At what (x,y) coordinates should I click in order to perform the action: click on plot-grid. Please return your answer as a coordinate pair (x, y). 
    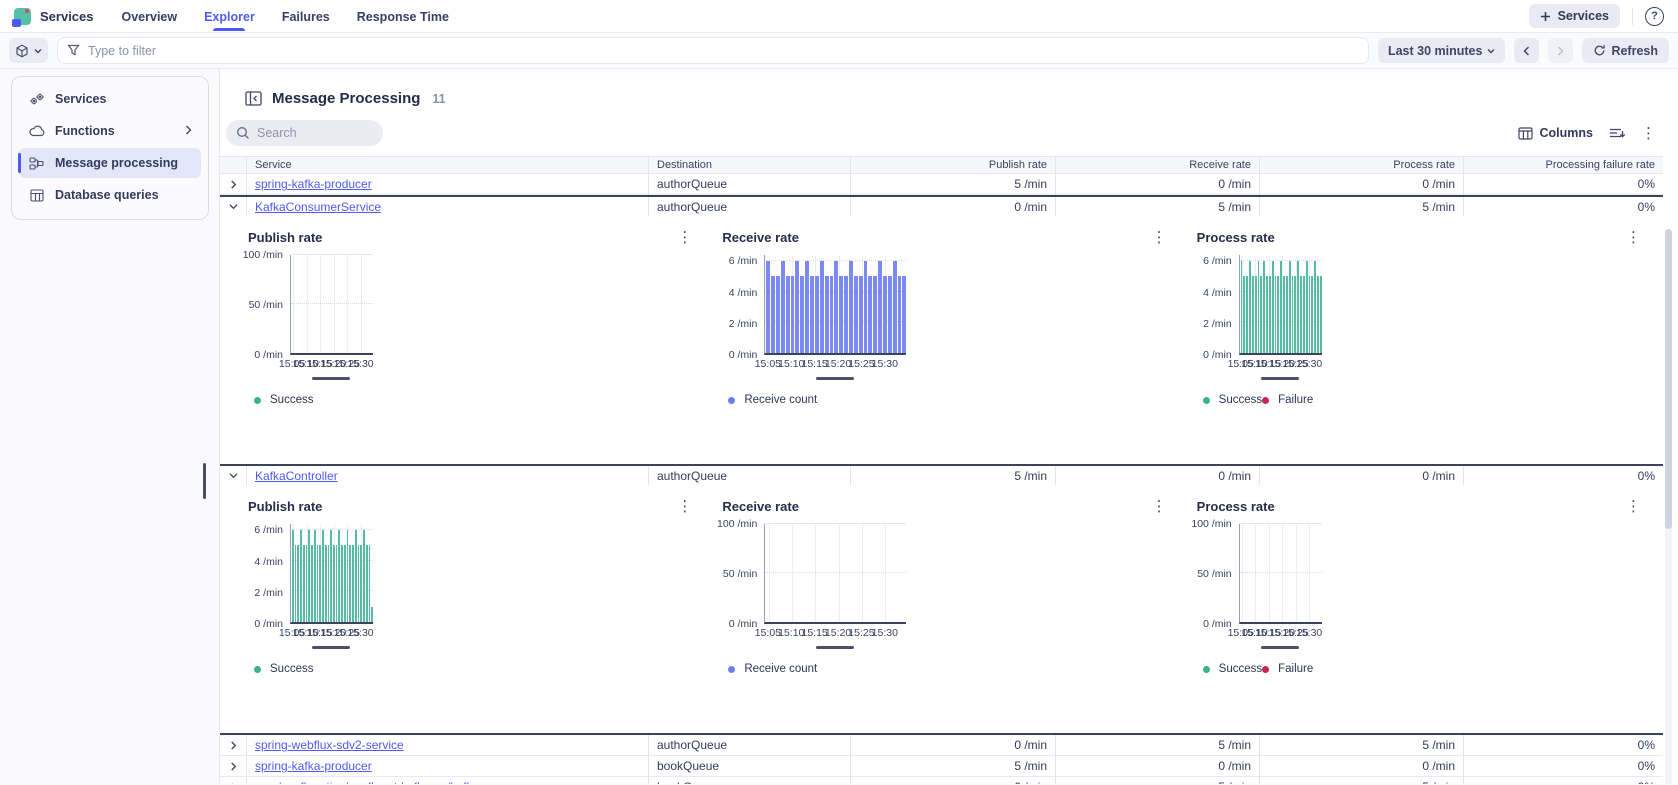
    Looking at the image, I should click on (331, 304).